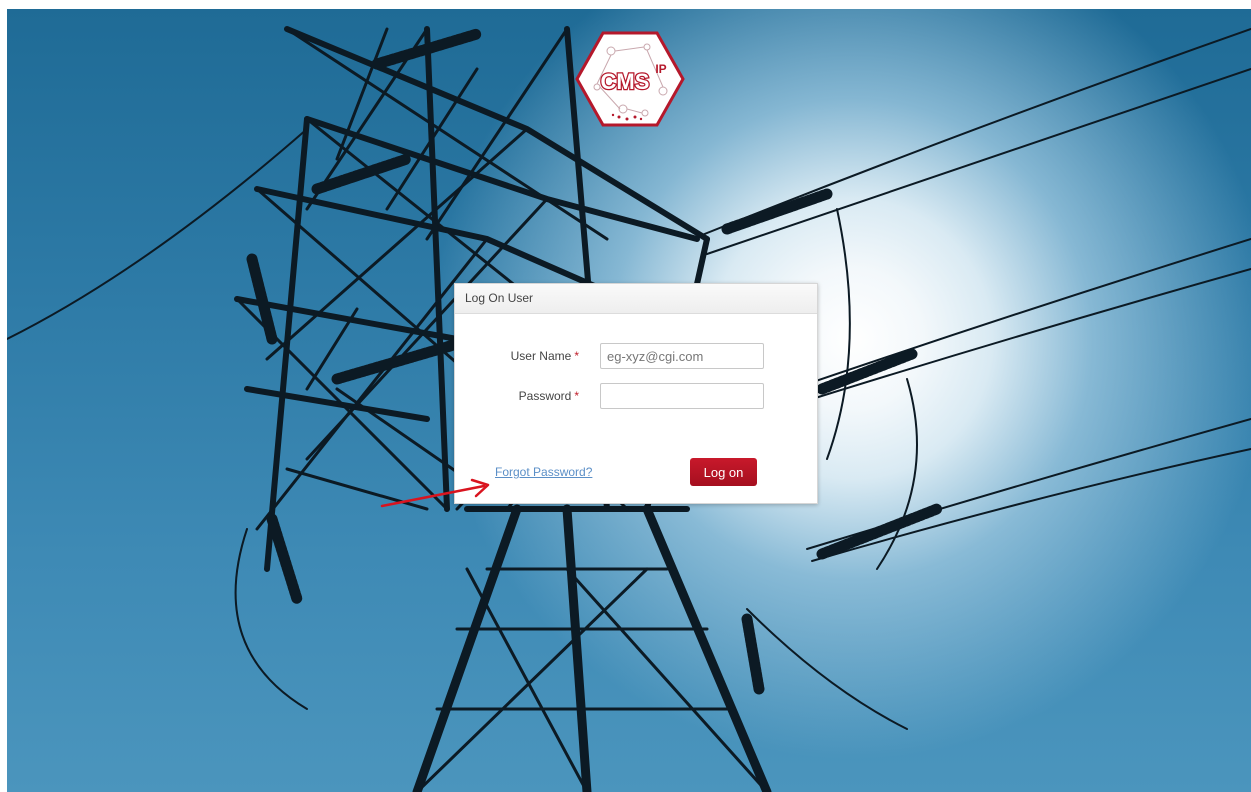 The image size is (1251, 792). I want to click on password-label-text: Password, so click(545, 396).